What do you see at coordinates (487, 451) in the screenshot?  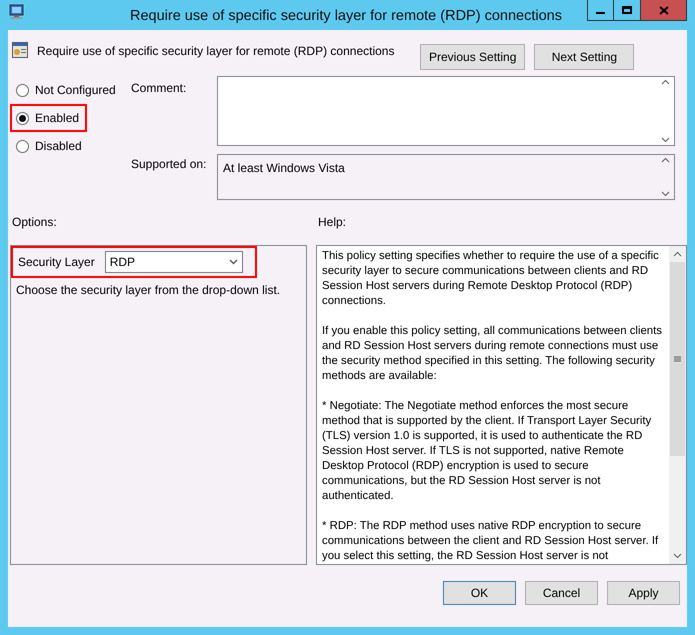 I see `help-paragraph: * Negotiate: The Negotiate method enforces the most secure method that is supported by the client. If Transport Layer Security (TLS) version 1.0 is supported, it is used to authenticate the RD Session Host server. If TLS is not supported, native Remote Desktop Protocol (RDP) encryption is used to secure communications, but the RD Session Host server is not authenticated.` at bounding box center [487, 451].